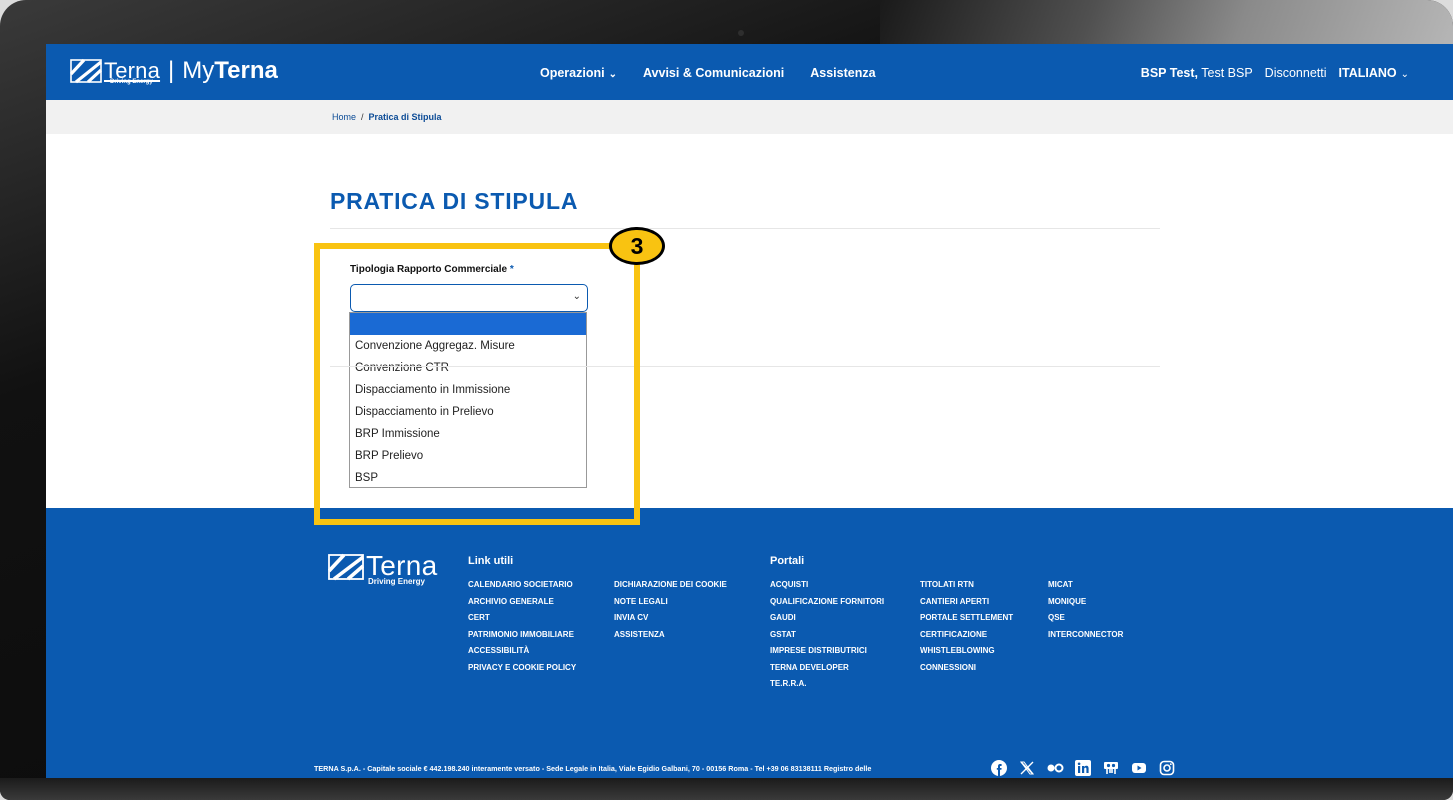 This screenshot has height=800, width=1453. I want to click on flickr-icon, so click(1055, 769).